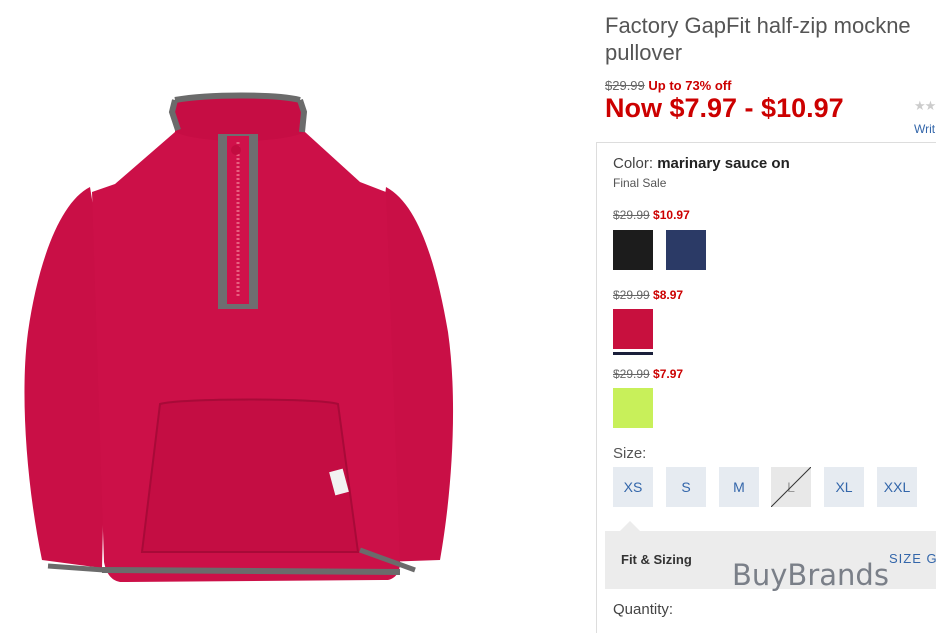  I want to click on swatch-black, so click(633, 250).